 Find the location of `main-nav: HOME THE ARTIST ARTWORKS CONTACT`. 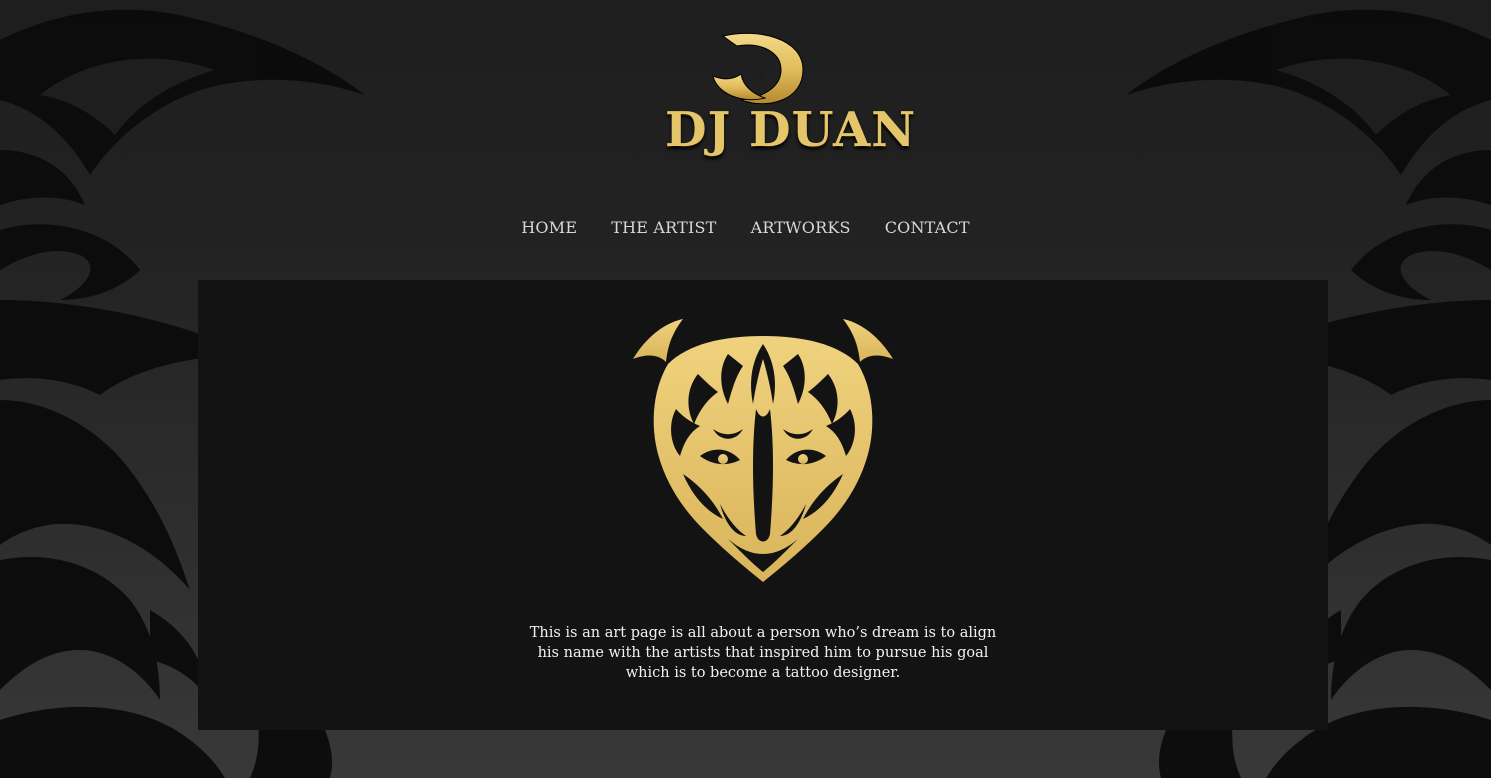

main-nav: HOME THE ARTIST ARTWORKS CONTACT is located at coordinates (745, 227).